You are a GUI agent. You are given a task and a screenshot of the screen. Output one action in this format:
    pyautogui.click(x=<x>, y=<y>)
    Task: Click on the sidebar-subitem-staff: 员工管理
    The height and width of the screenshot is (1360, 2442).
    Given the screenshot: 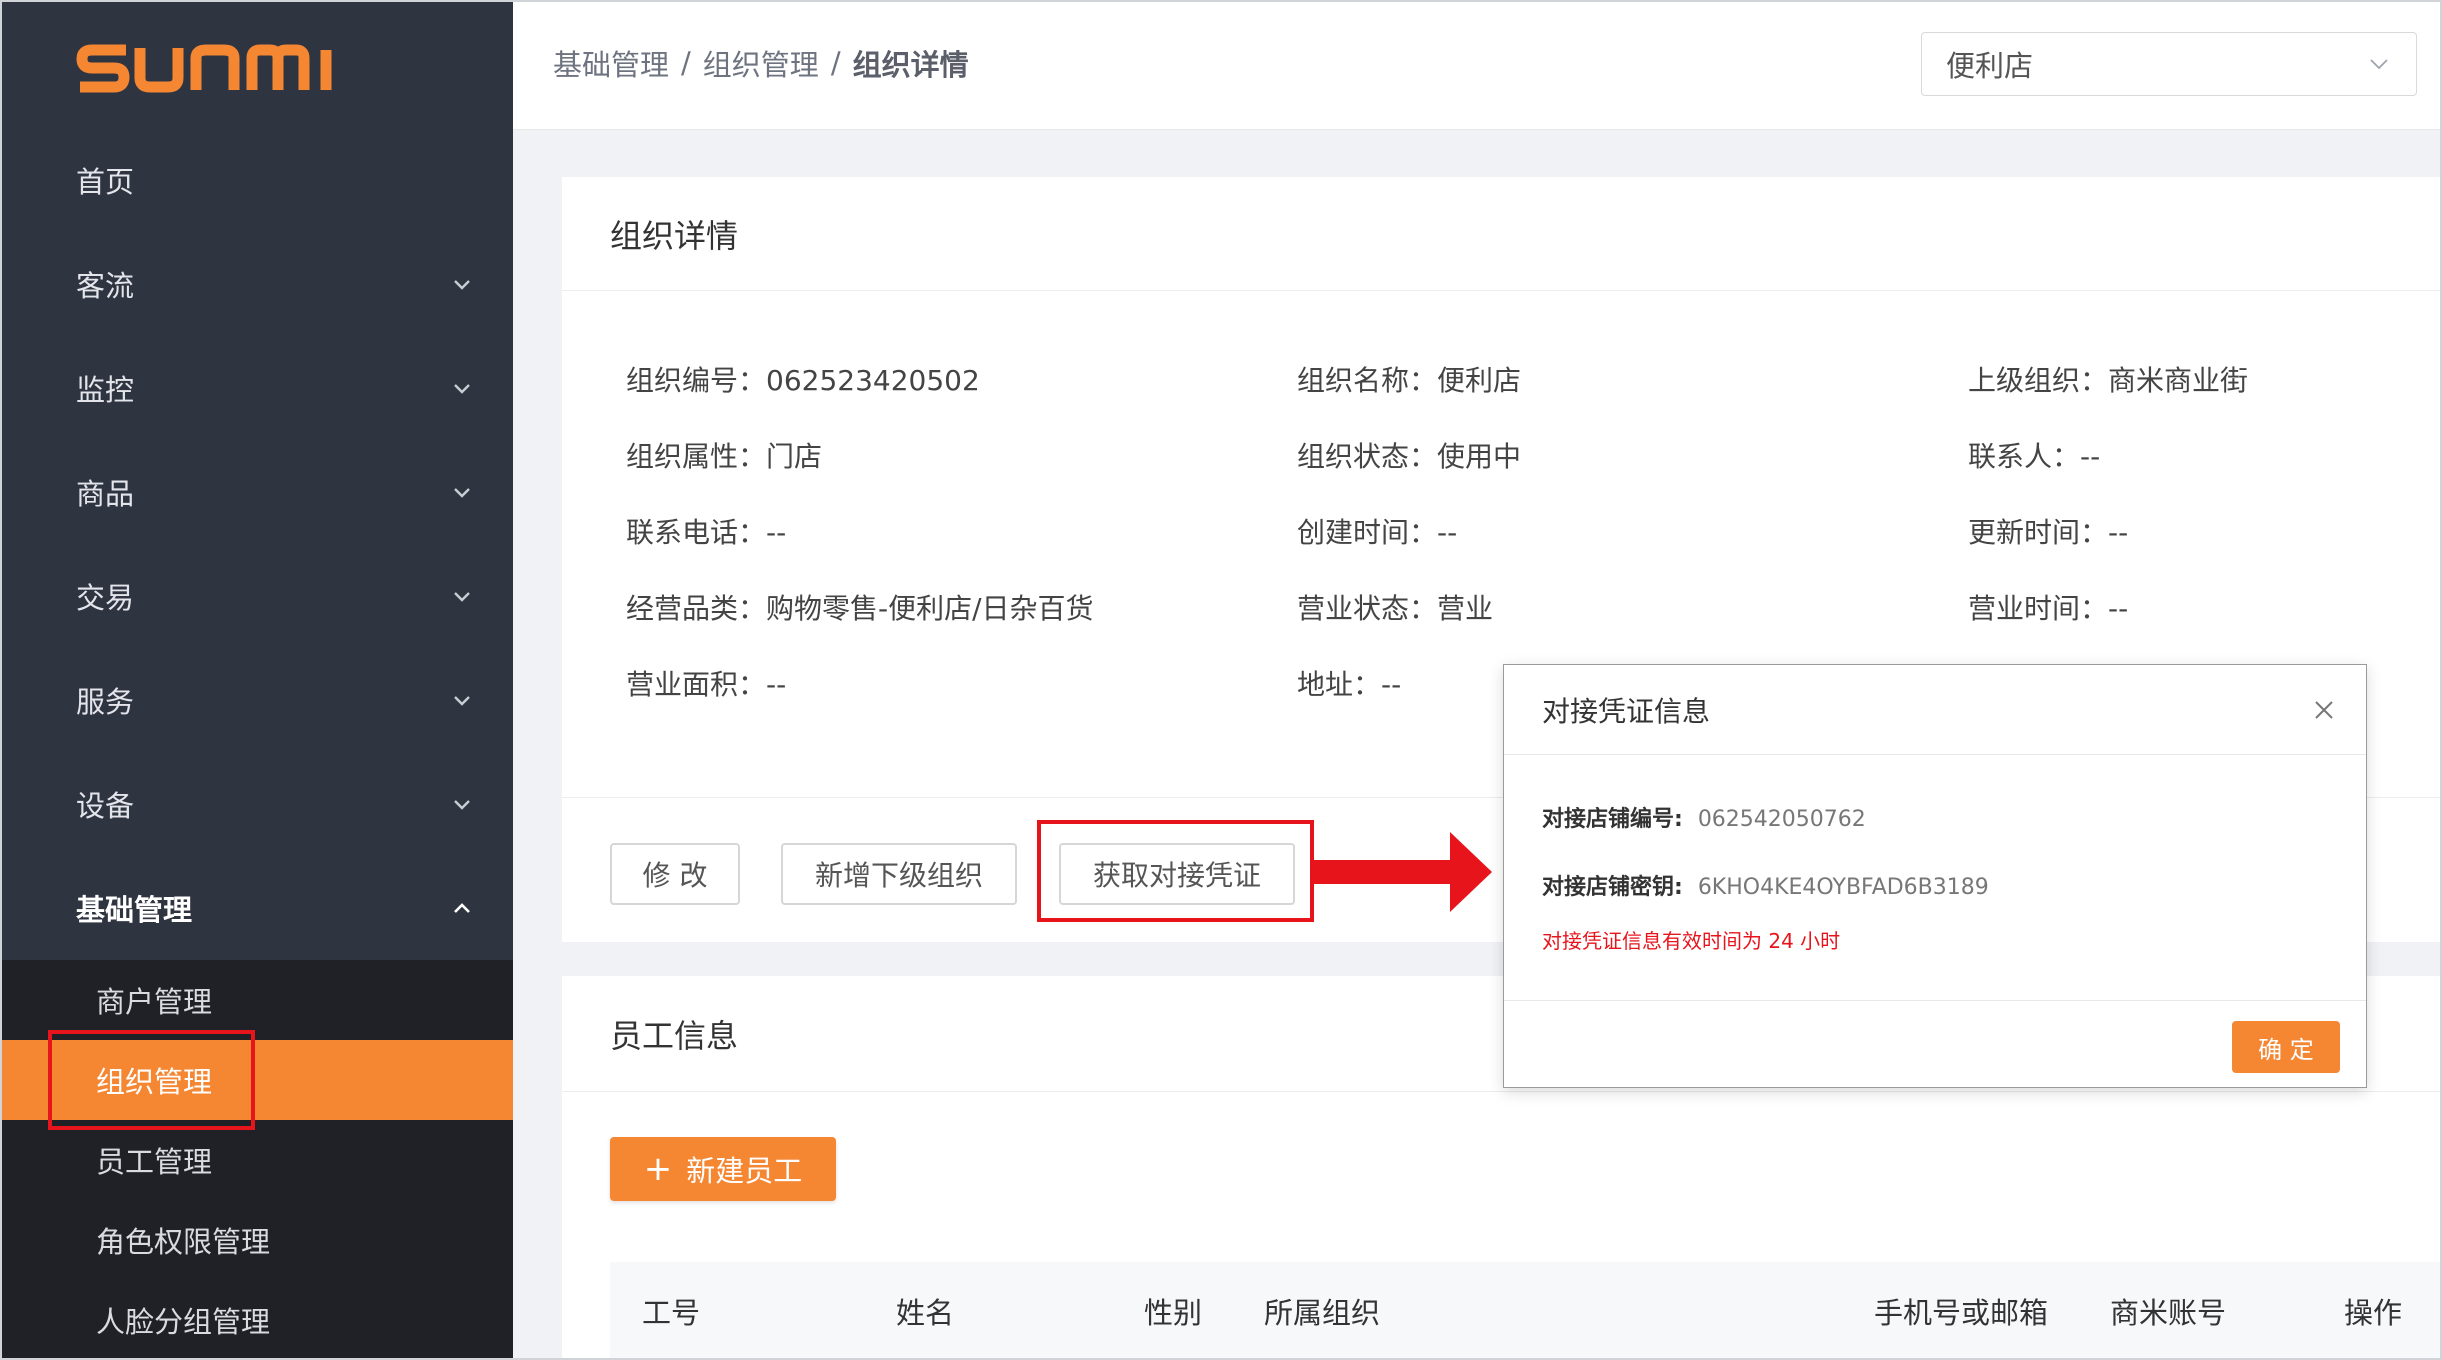 What is the action you would take?
    pyautogui.click(x=256, y=1160)
    